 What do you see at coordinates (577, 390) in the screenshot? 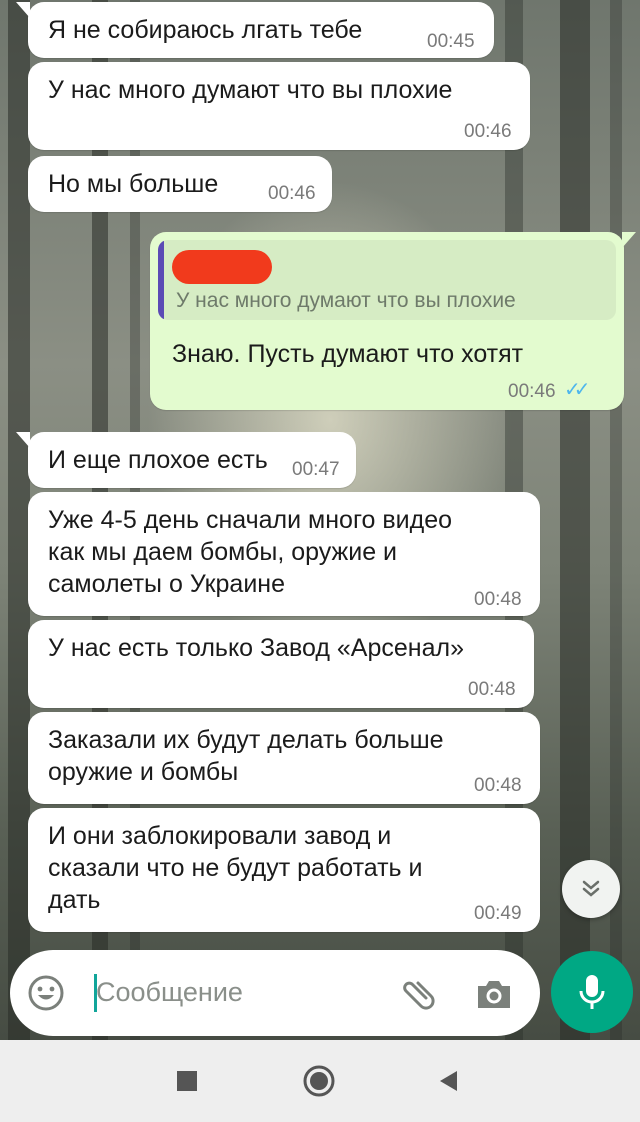
I see `read-receipt-icon: ✓✓` at bounding box center [577, 390].